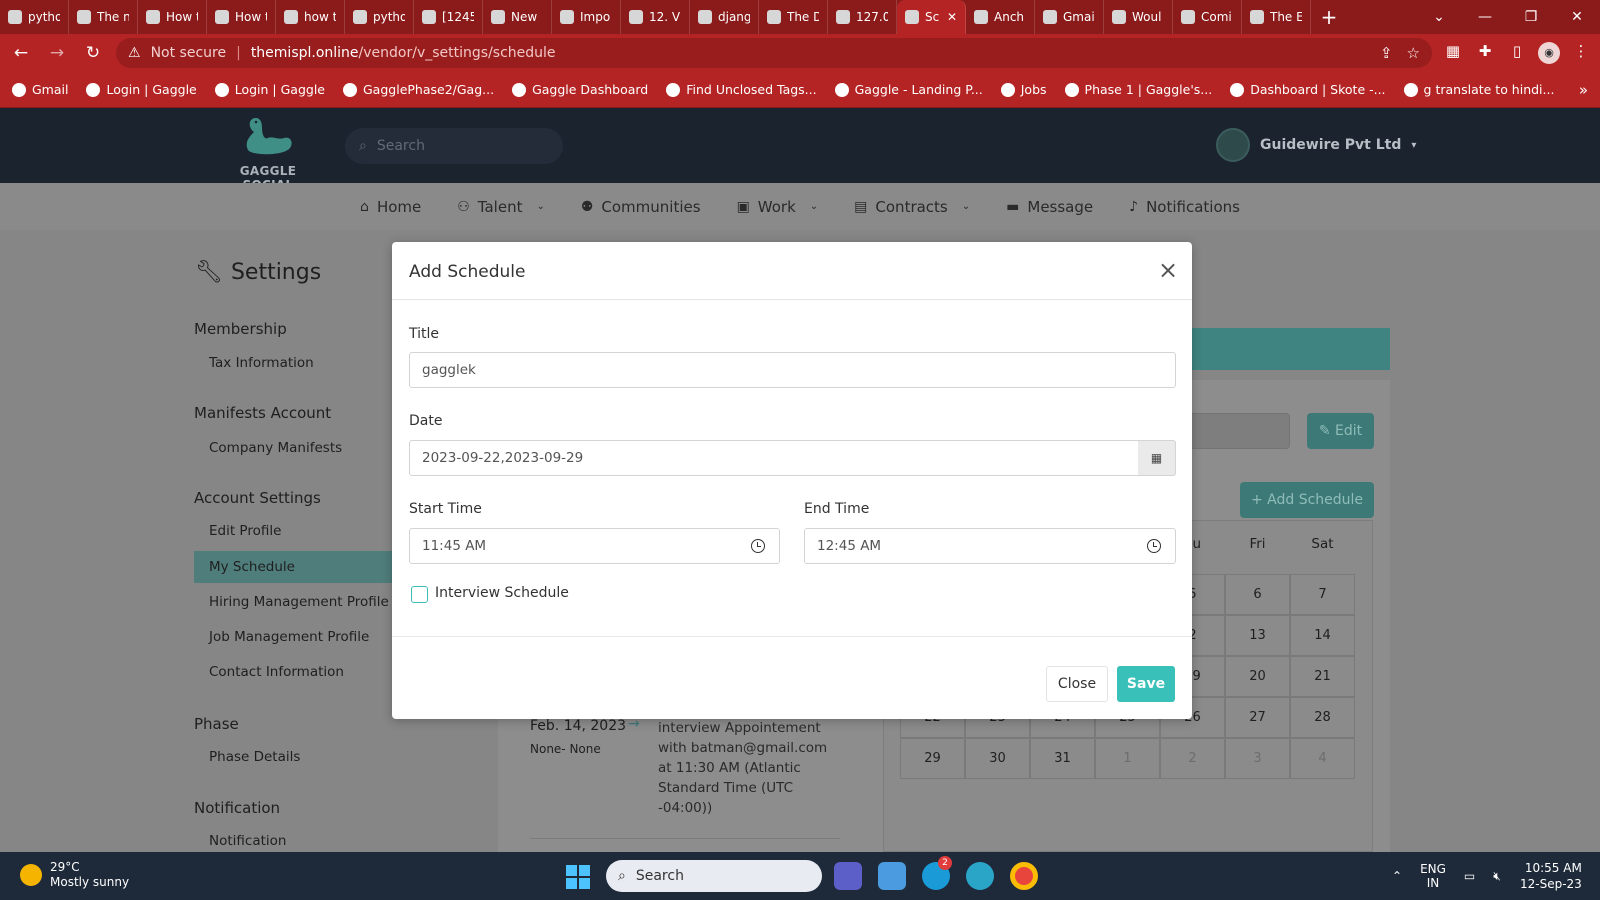  What do you see at coordinates (848, 876) in the screenshot?
I see `teams-icon` at bounding box center [848, 876].